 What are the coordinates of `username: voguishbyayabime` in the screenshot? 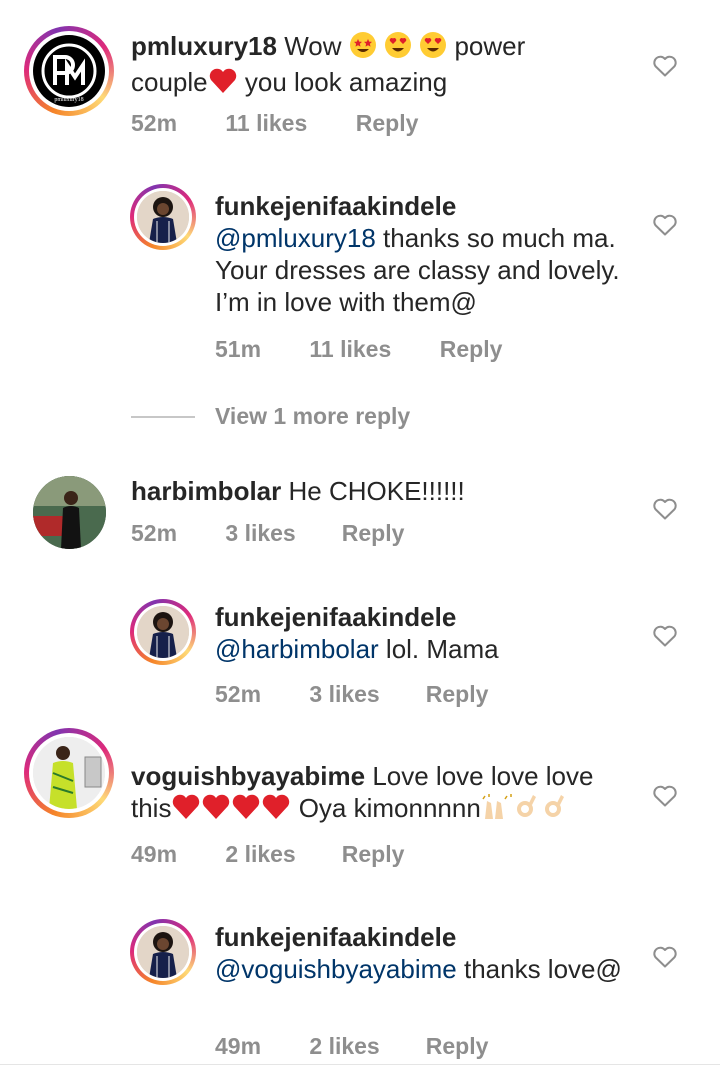 It's located at (248, 776).